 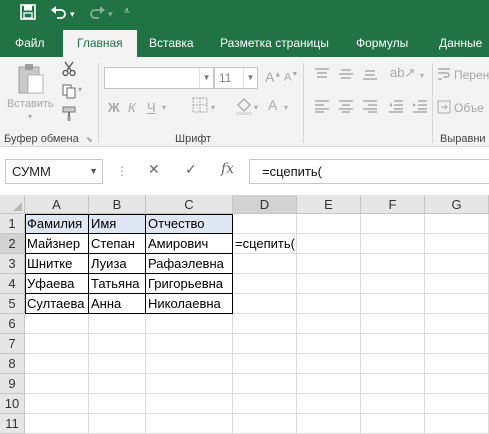 What do you see at coordinates (382, 43) in the screenshot?
I see `tab-formulas: Формулы` at bounding box center [382, 43].